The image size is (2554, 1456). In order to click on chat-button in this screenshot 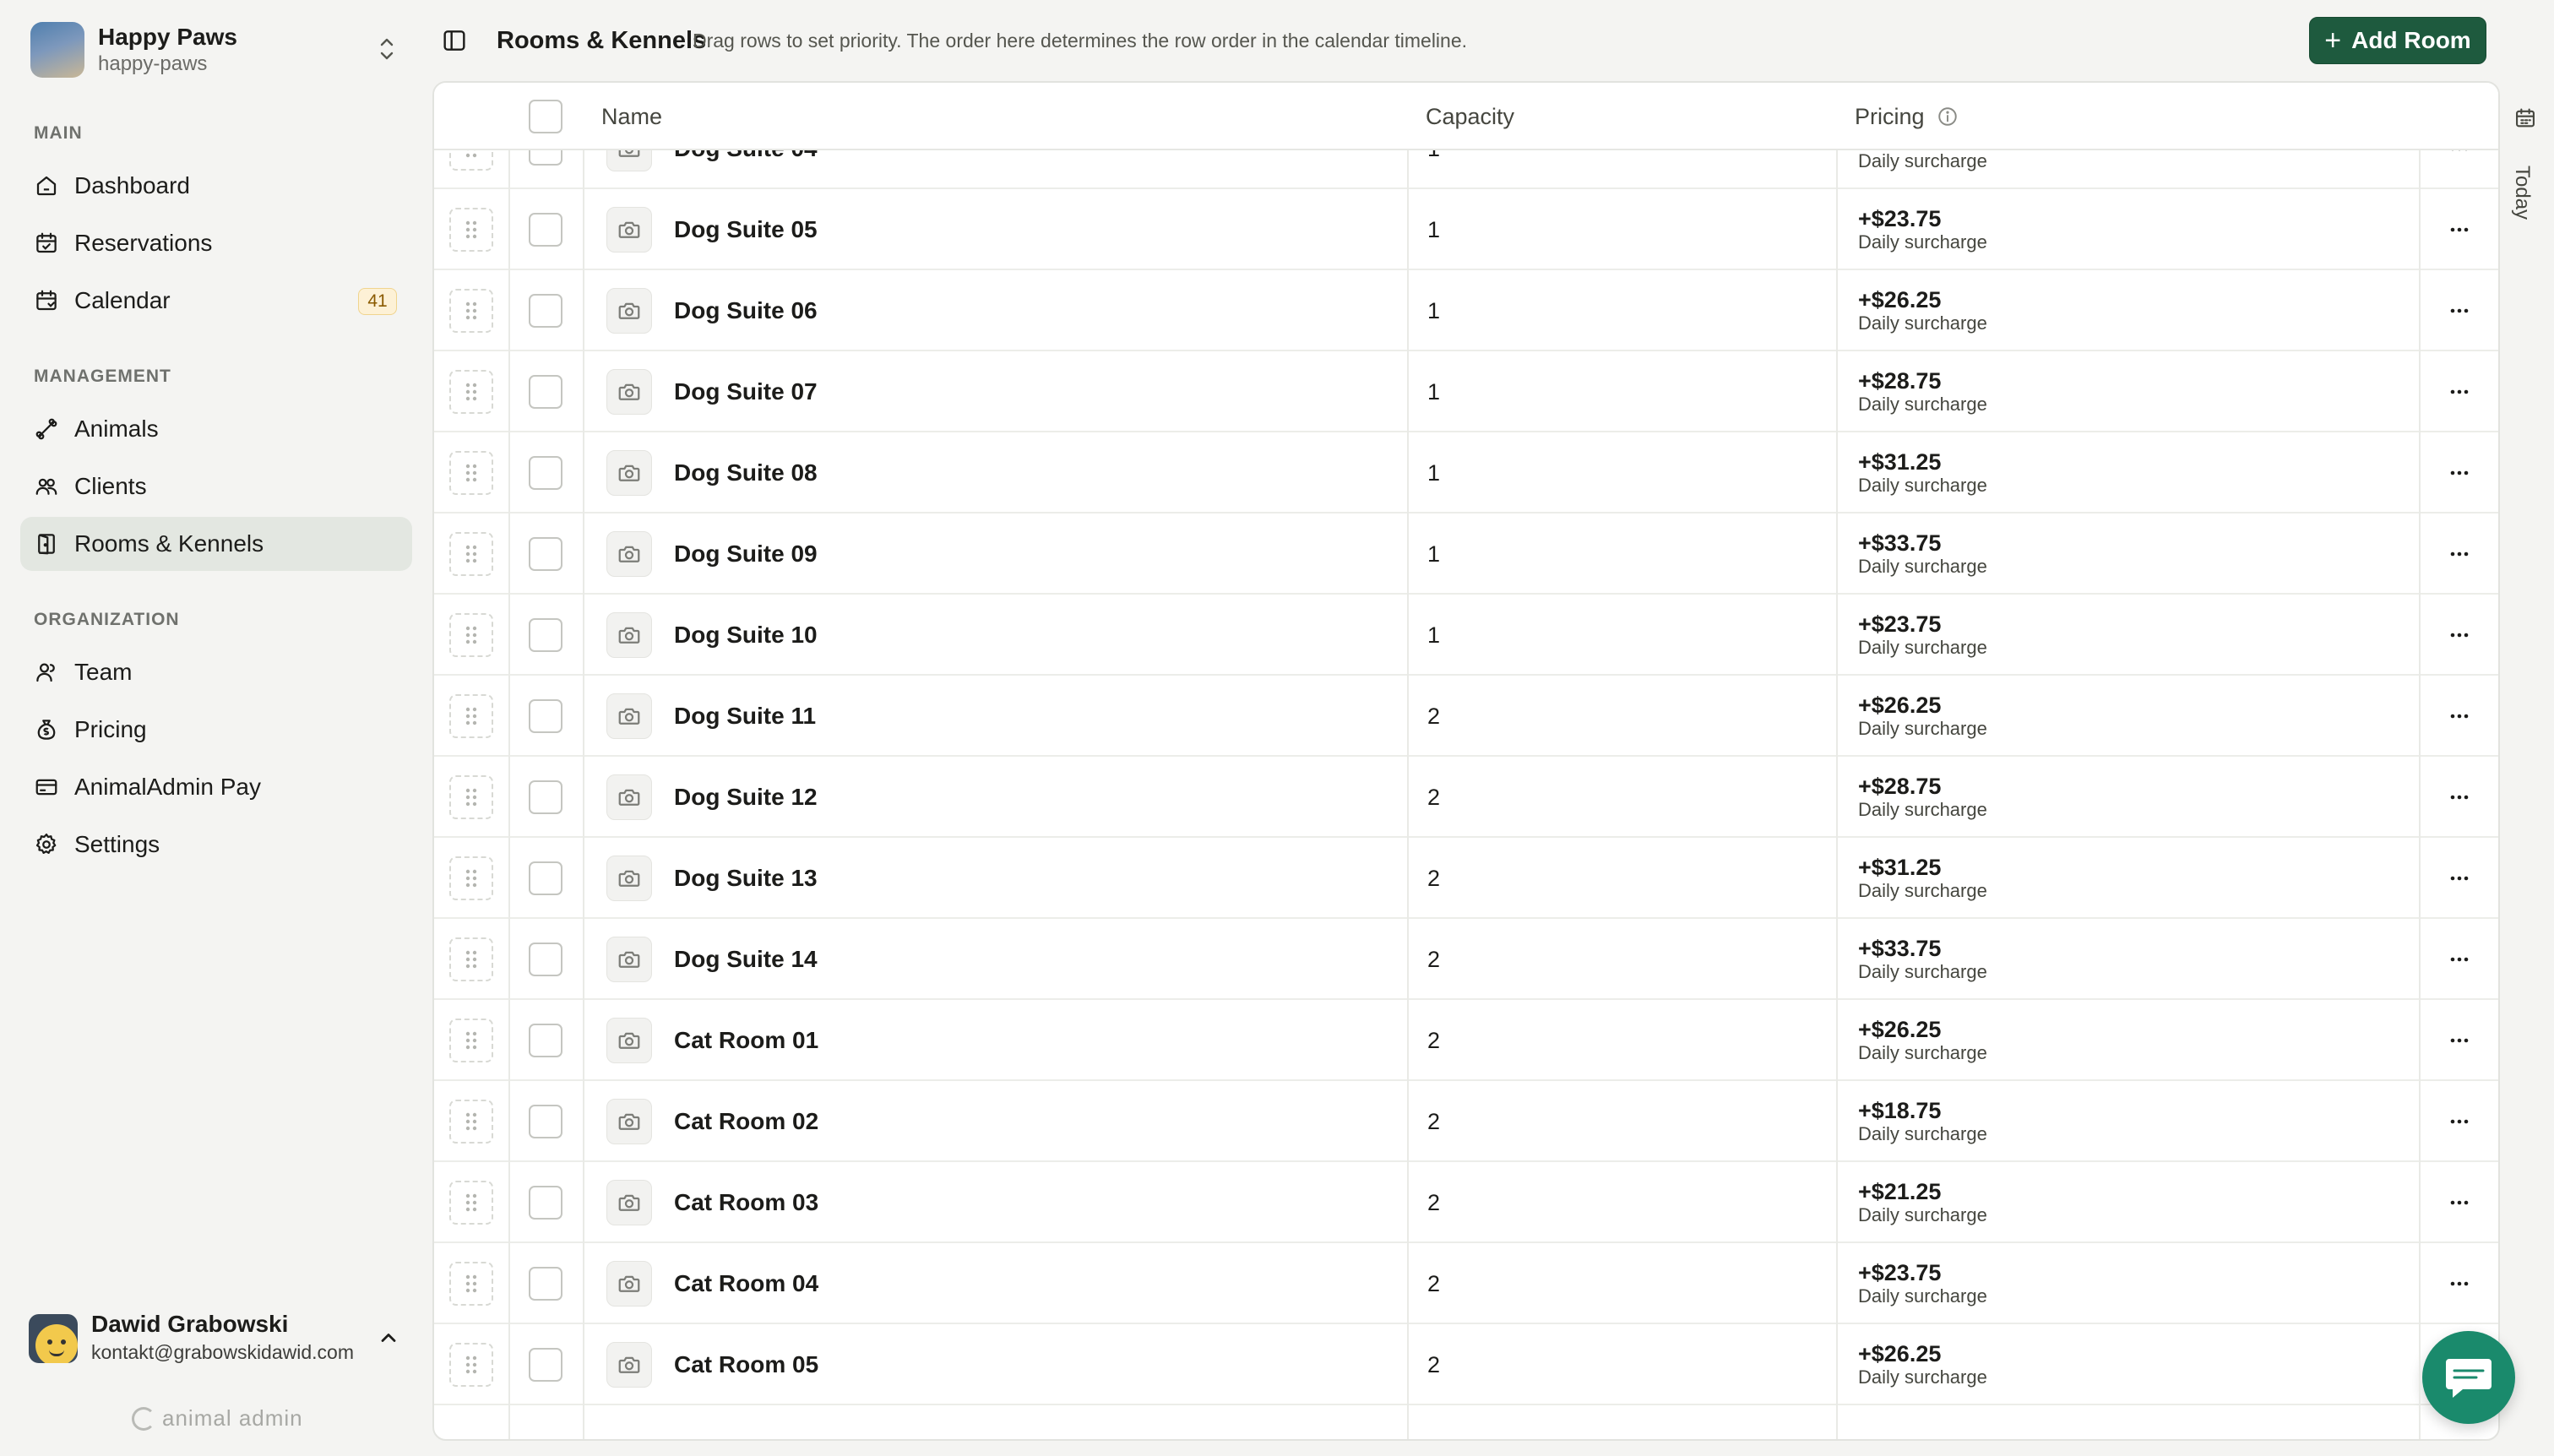, I will do `click(2468, 1377)`.